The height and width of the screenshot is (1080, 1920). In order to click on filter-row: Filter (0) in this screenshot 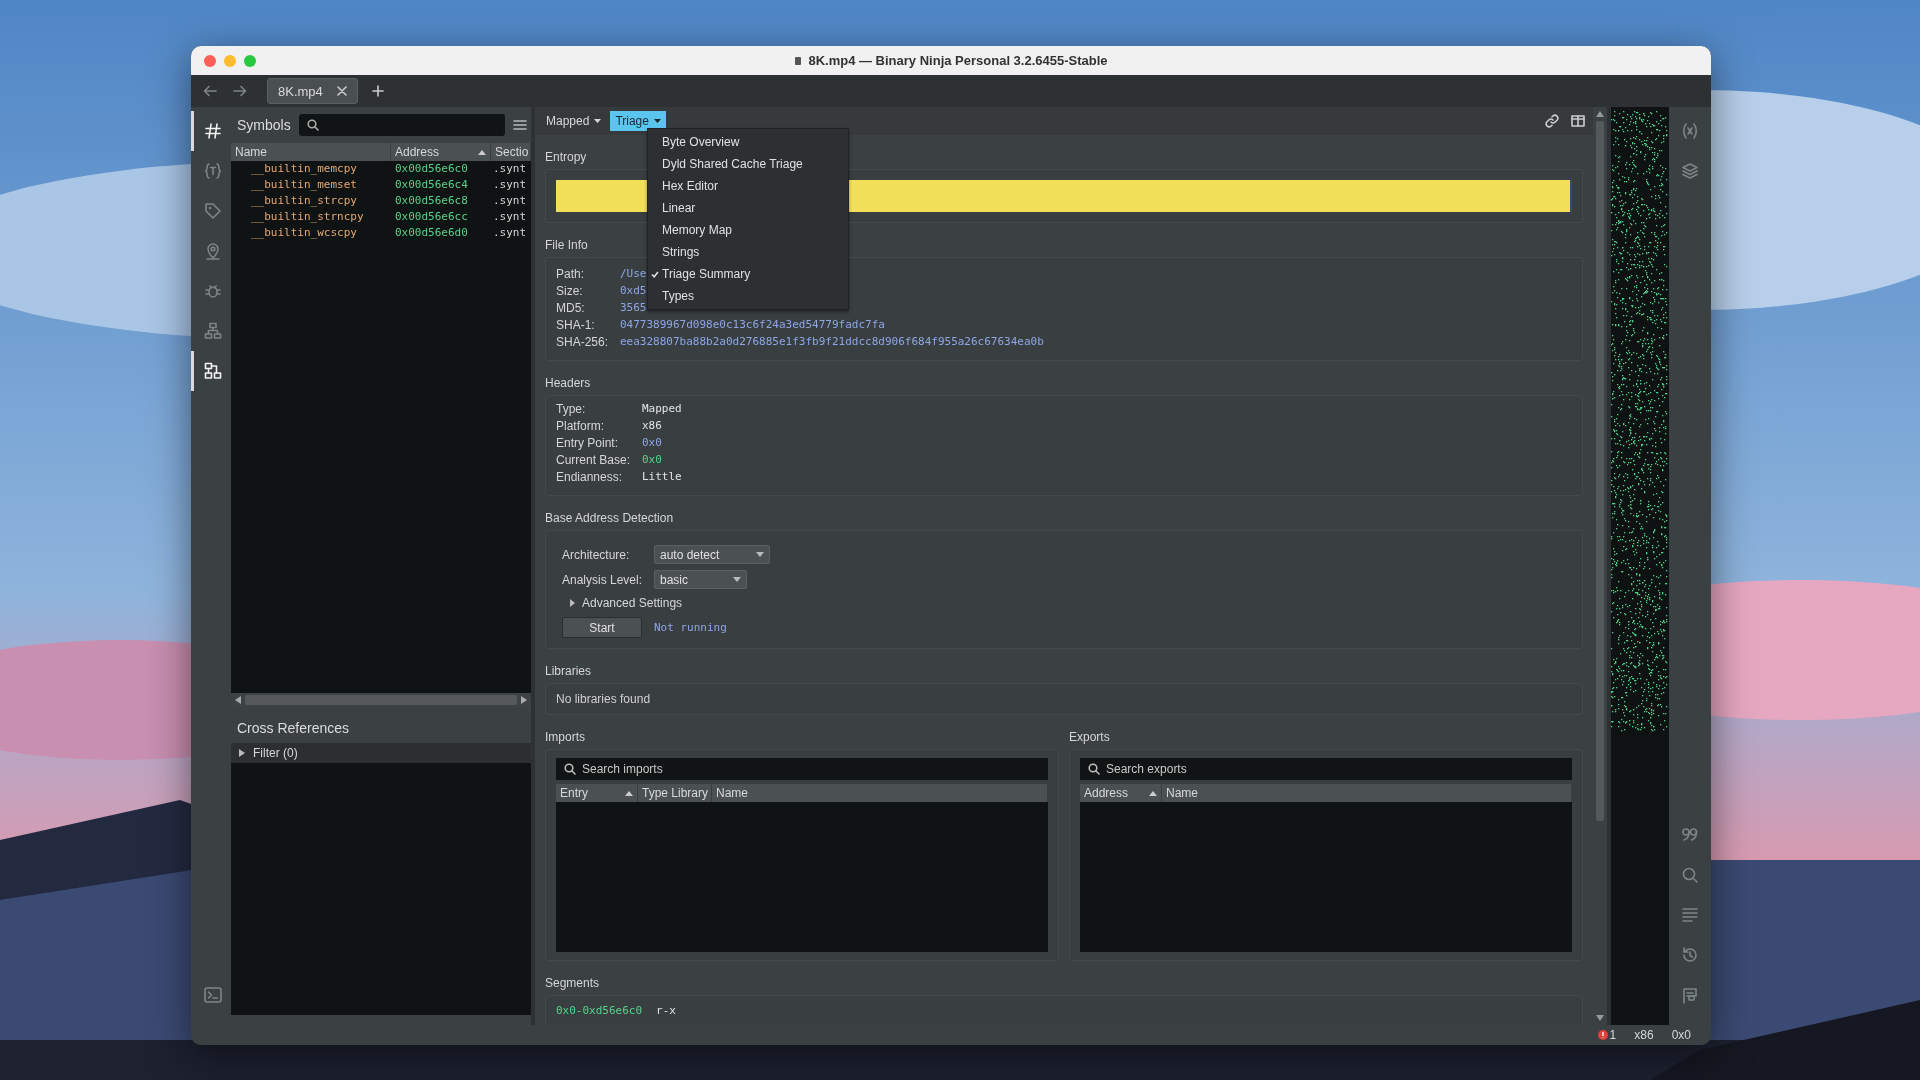, I will do `click(381, 753)`.